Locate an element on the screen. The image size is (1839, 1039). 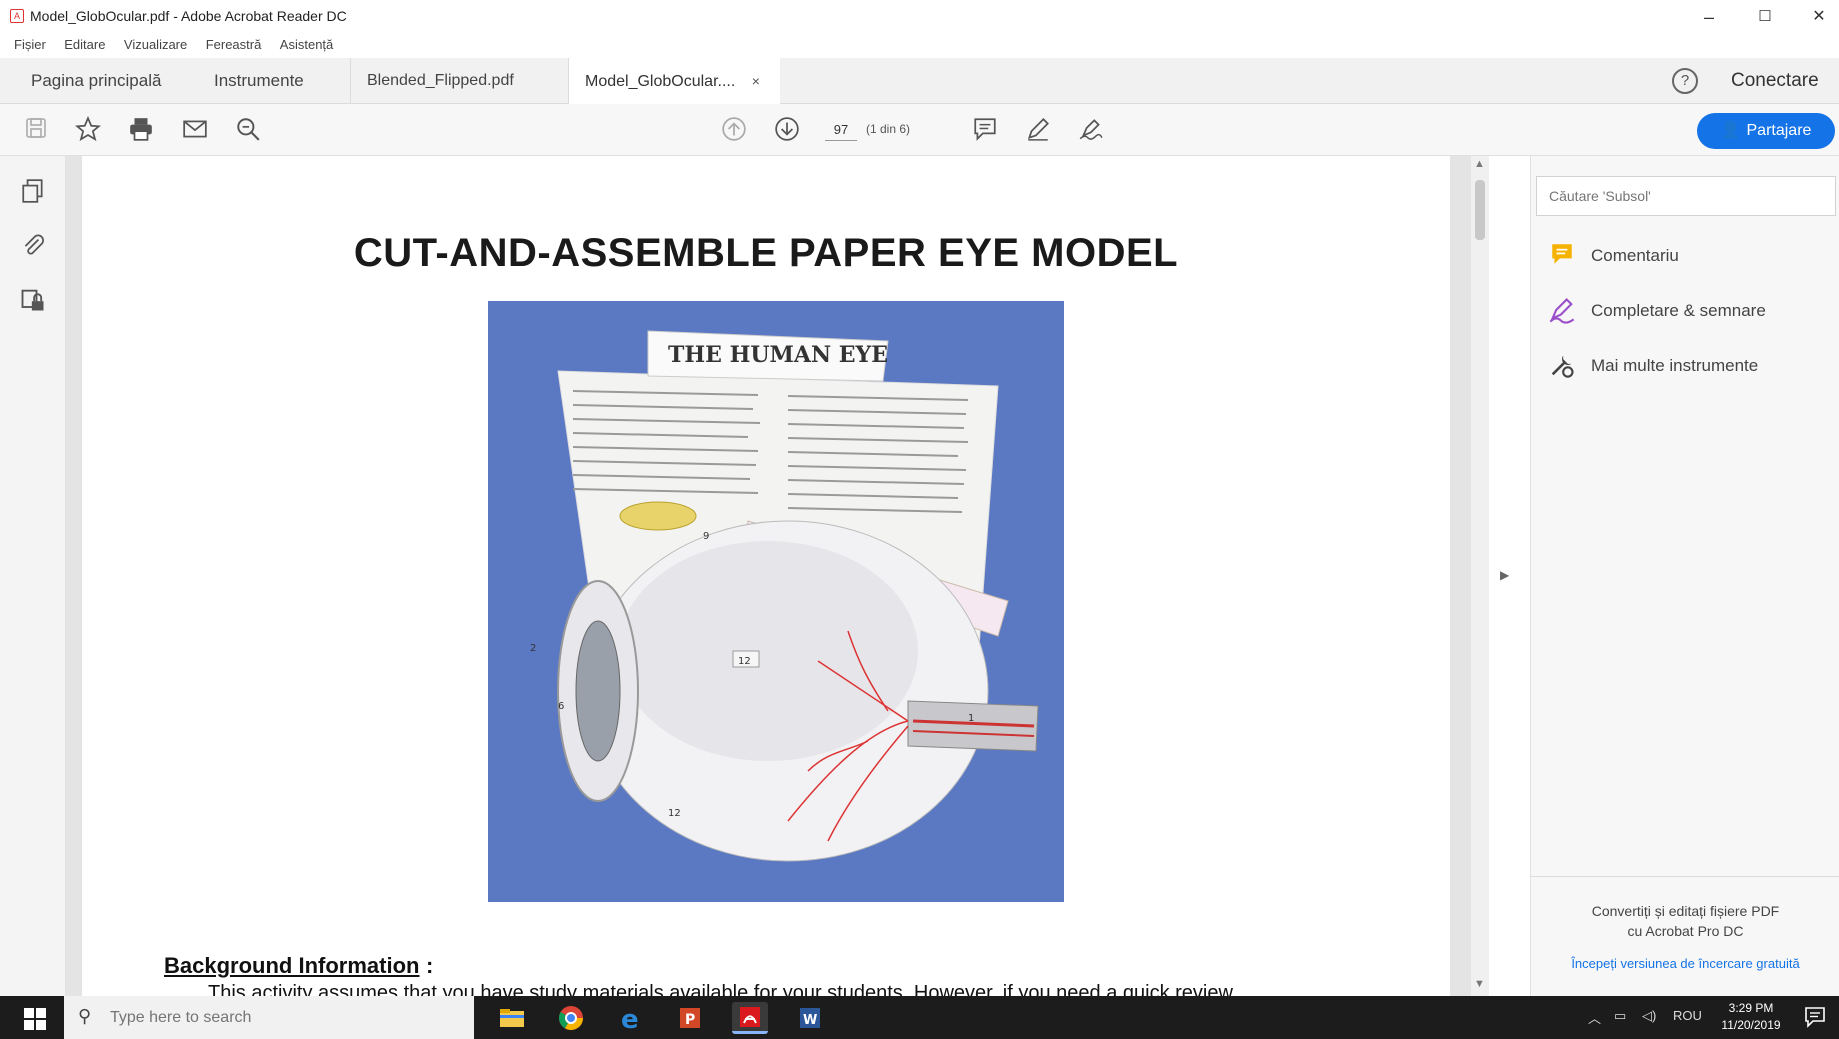
vertical-scrollbar: ▲ ▼ is located at coordinates (1480, 576).